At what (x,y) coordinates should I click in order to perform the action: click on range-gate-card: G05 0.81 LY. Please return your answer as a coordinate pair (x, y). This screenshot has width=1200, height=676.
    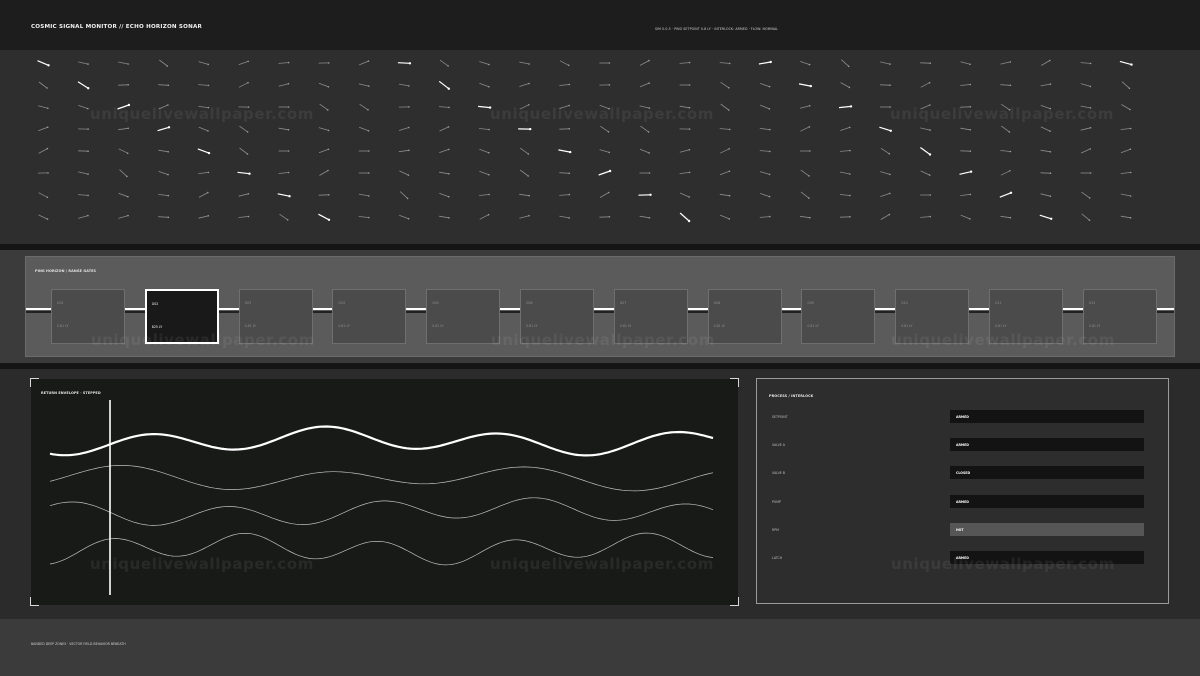
    Looking at the image, I should click on (463, 316).